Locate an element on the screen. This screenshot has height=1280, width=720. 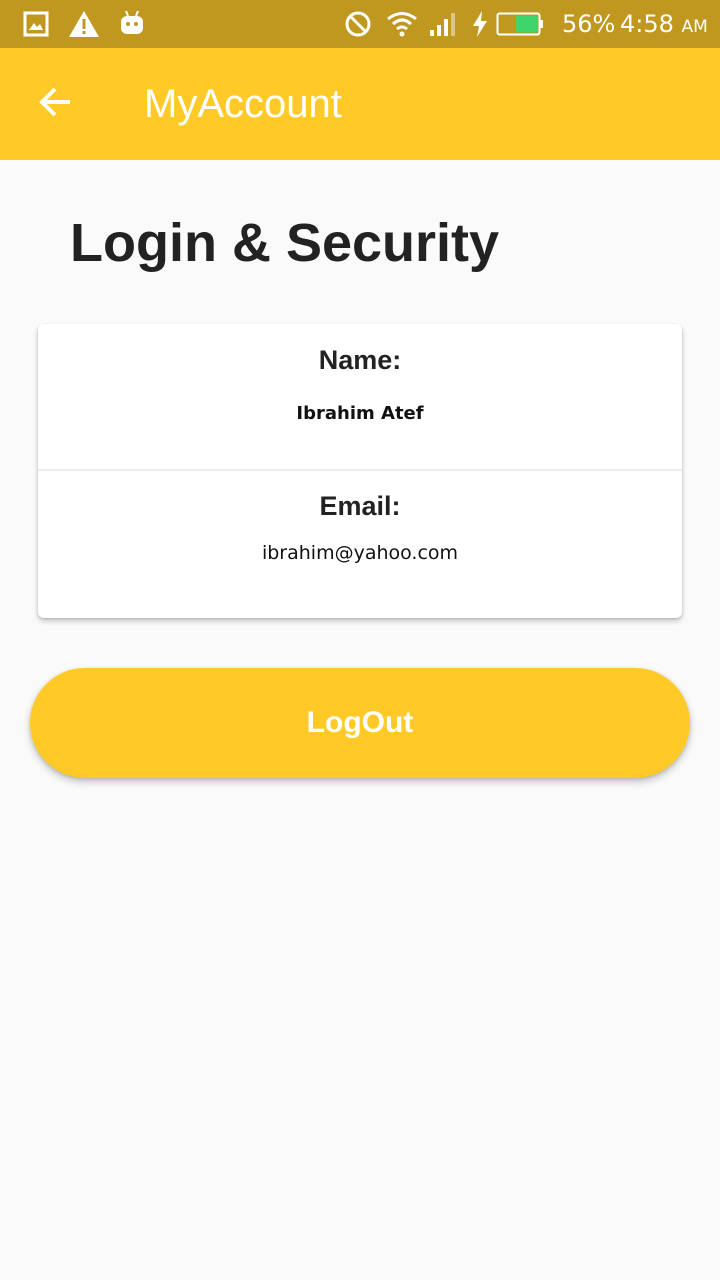
name-value: Ibrahim Atef is located at coordinates (360, 413).